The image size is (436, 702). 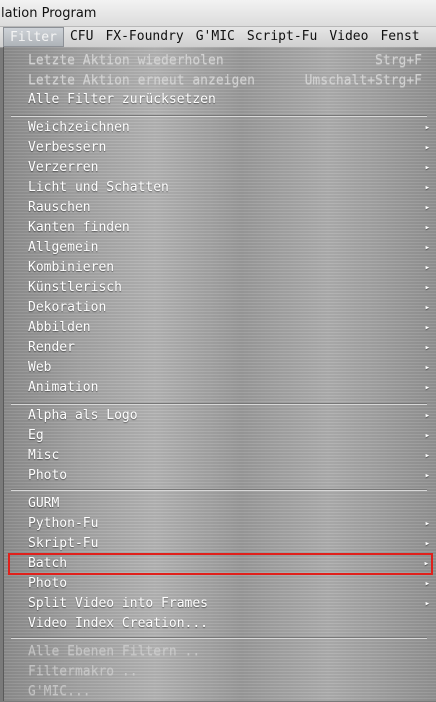 I want to click on menu-item-gurm: GURM, so click(x=219, y=504).